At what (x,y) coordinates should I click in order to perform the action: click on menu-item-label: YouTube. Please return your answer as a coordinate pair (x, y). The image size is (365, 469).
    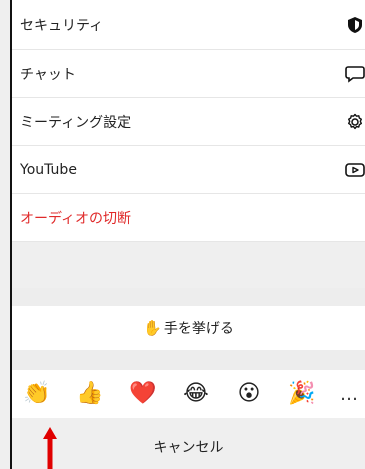
    Looking at the image, I should click on (48, 169).